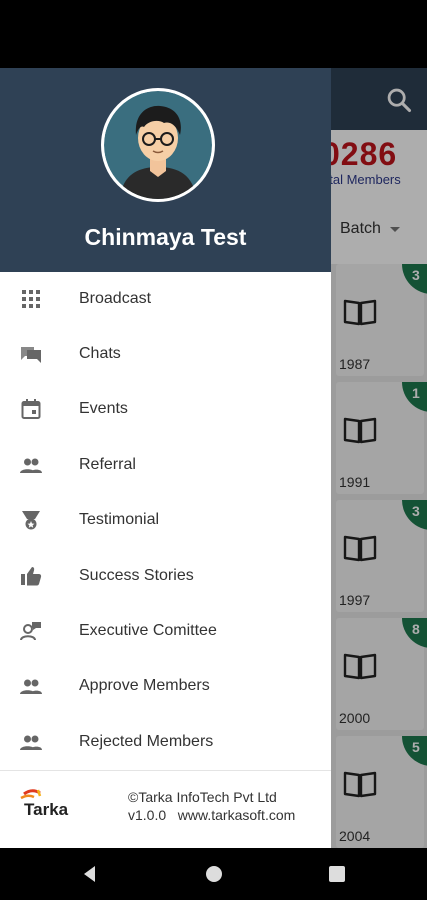 The height and width of the screenshot is (900, 427). Describe the element at coordinates (165, 409) in the screenshot. I see `menu-item-events: Events` at that location.